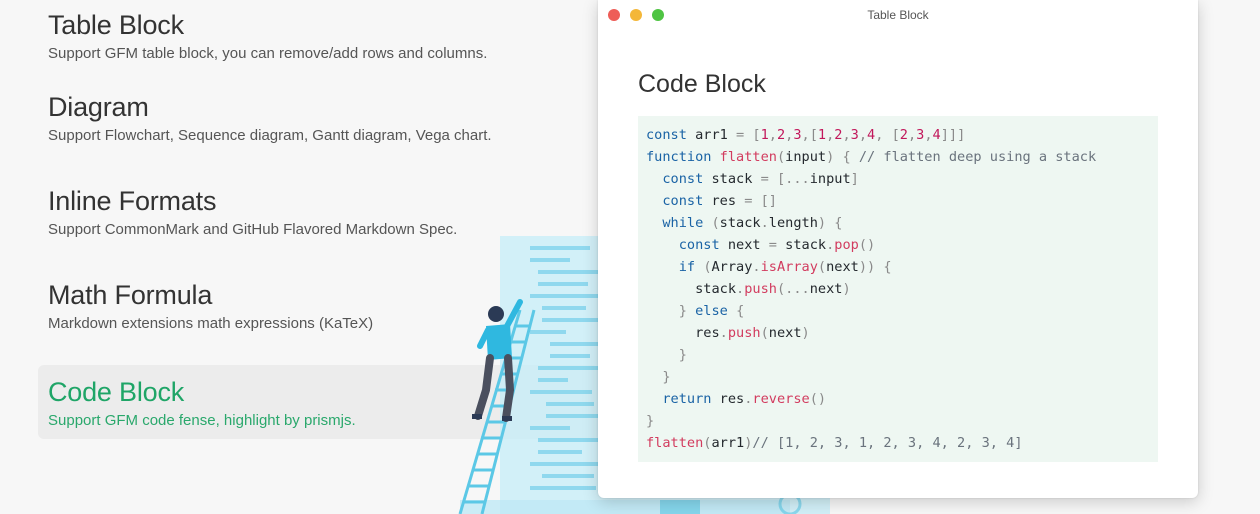 The width and height of the screenshot is (1260, 514). Describe the element at coordinates (818, 399) in the screenshot. I see `code-token: ()` at that location.